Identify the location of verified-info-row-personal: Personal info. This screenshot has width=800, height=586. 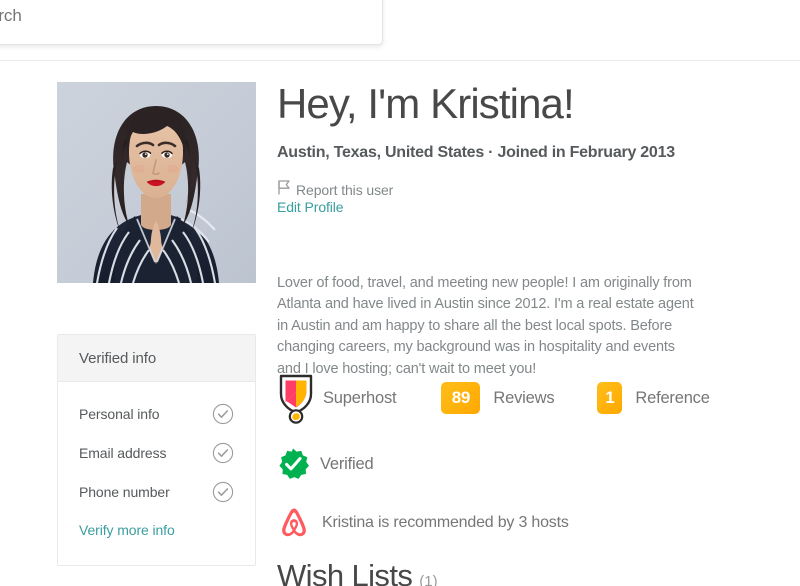
(156, 413).